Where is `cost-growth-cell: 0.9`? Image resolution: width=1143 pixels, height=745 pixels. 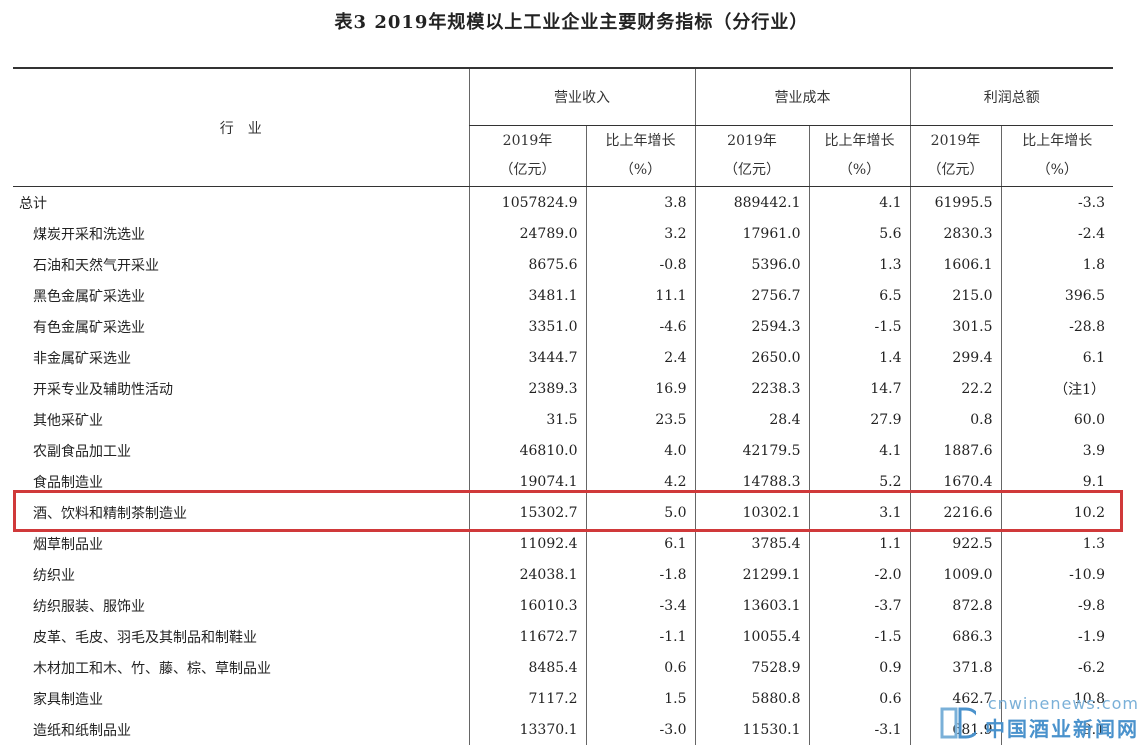 cost-growth-cell: 0.9 is located at coordinates (859, 667).